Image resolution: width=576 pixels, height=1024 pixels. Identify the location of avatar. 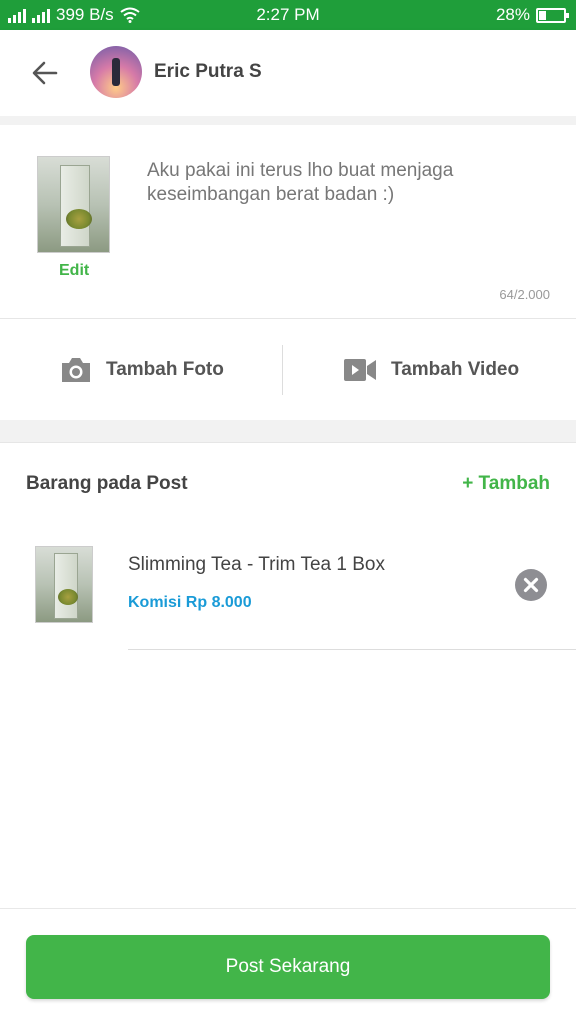
(116, 72).